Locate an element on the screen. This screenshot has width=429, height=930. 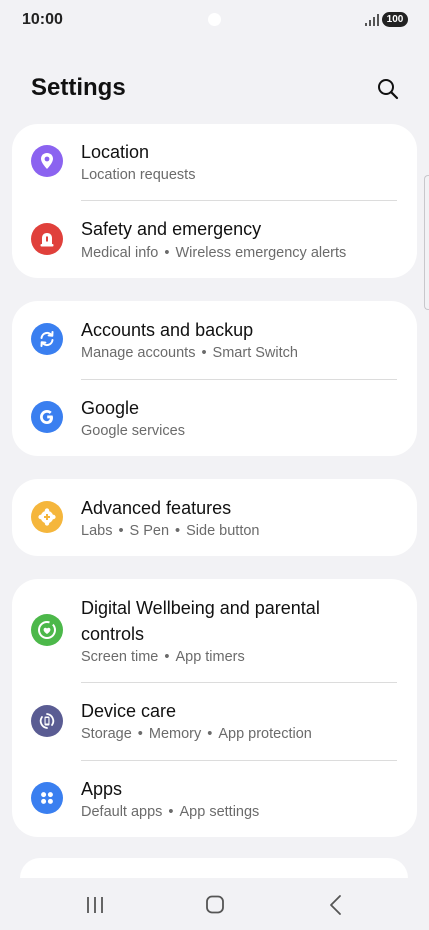
siren-icon is located at coordinates (47, 239).